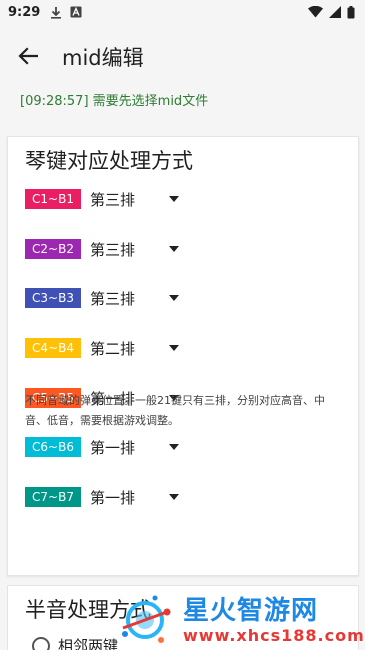 The height and width of the screenshot is (650, 365). Describe the element at coordinates (103, 58) in the screenshot. I see `page-title: mid编辑` at that location.